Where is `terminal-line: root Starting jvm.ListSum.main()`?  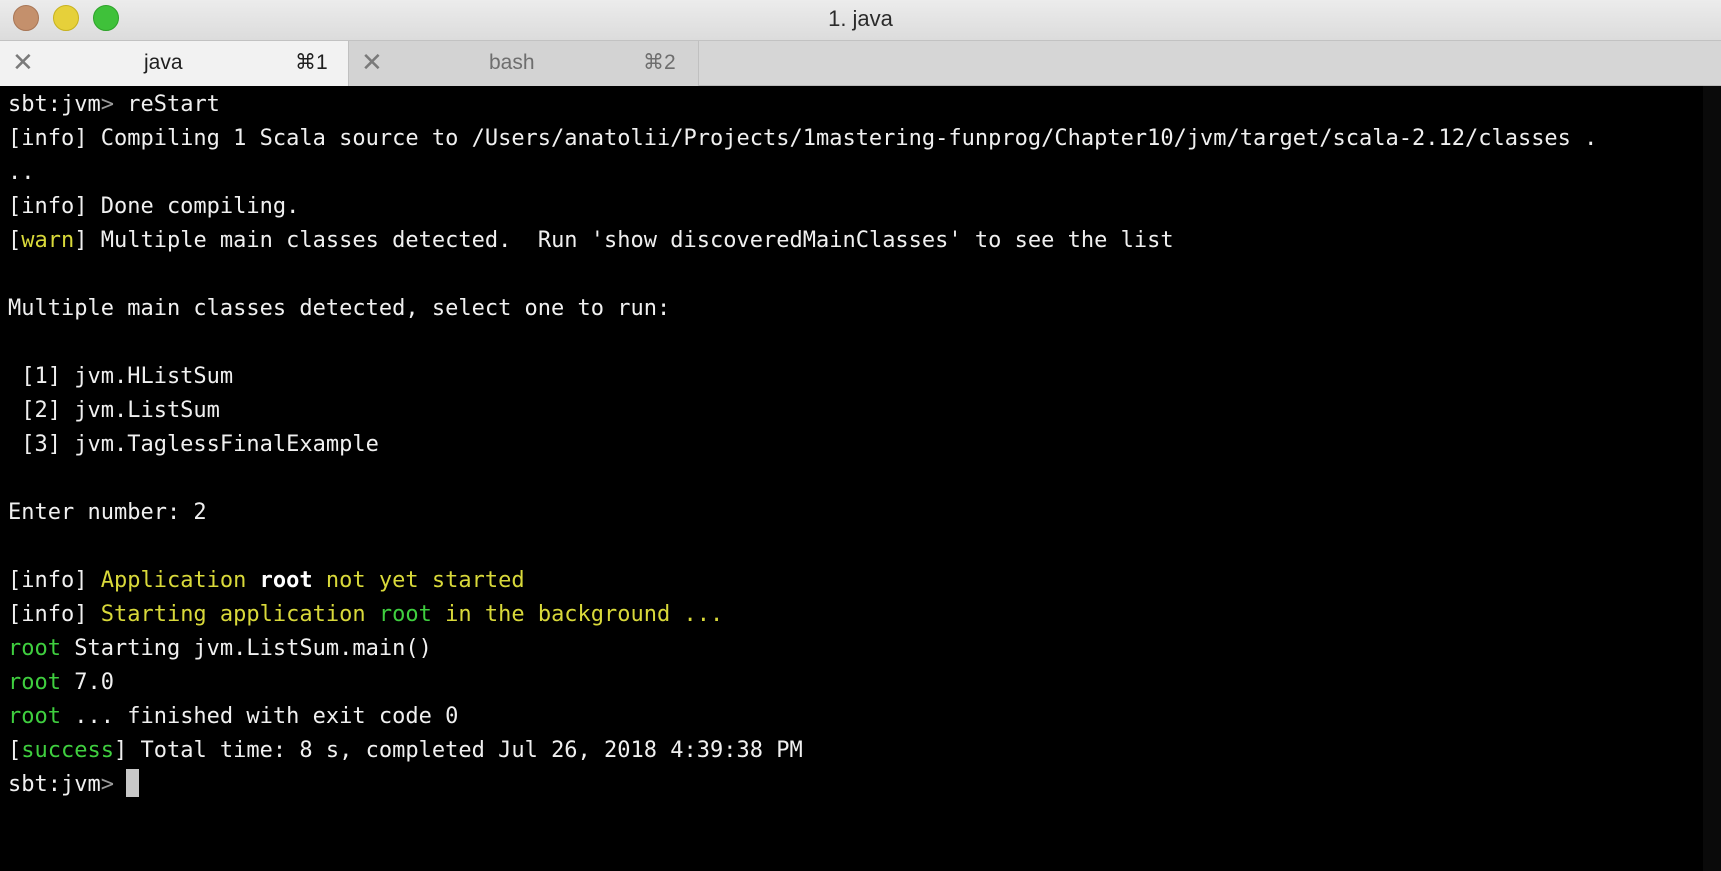 terminal-line: root Starting jvm.ListSum.main() is located at coordinates (220, 649).